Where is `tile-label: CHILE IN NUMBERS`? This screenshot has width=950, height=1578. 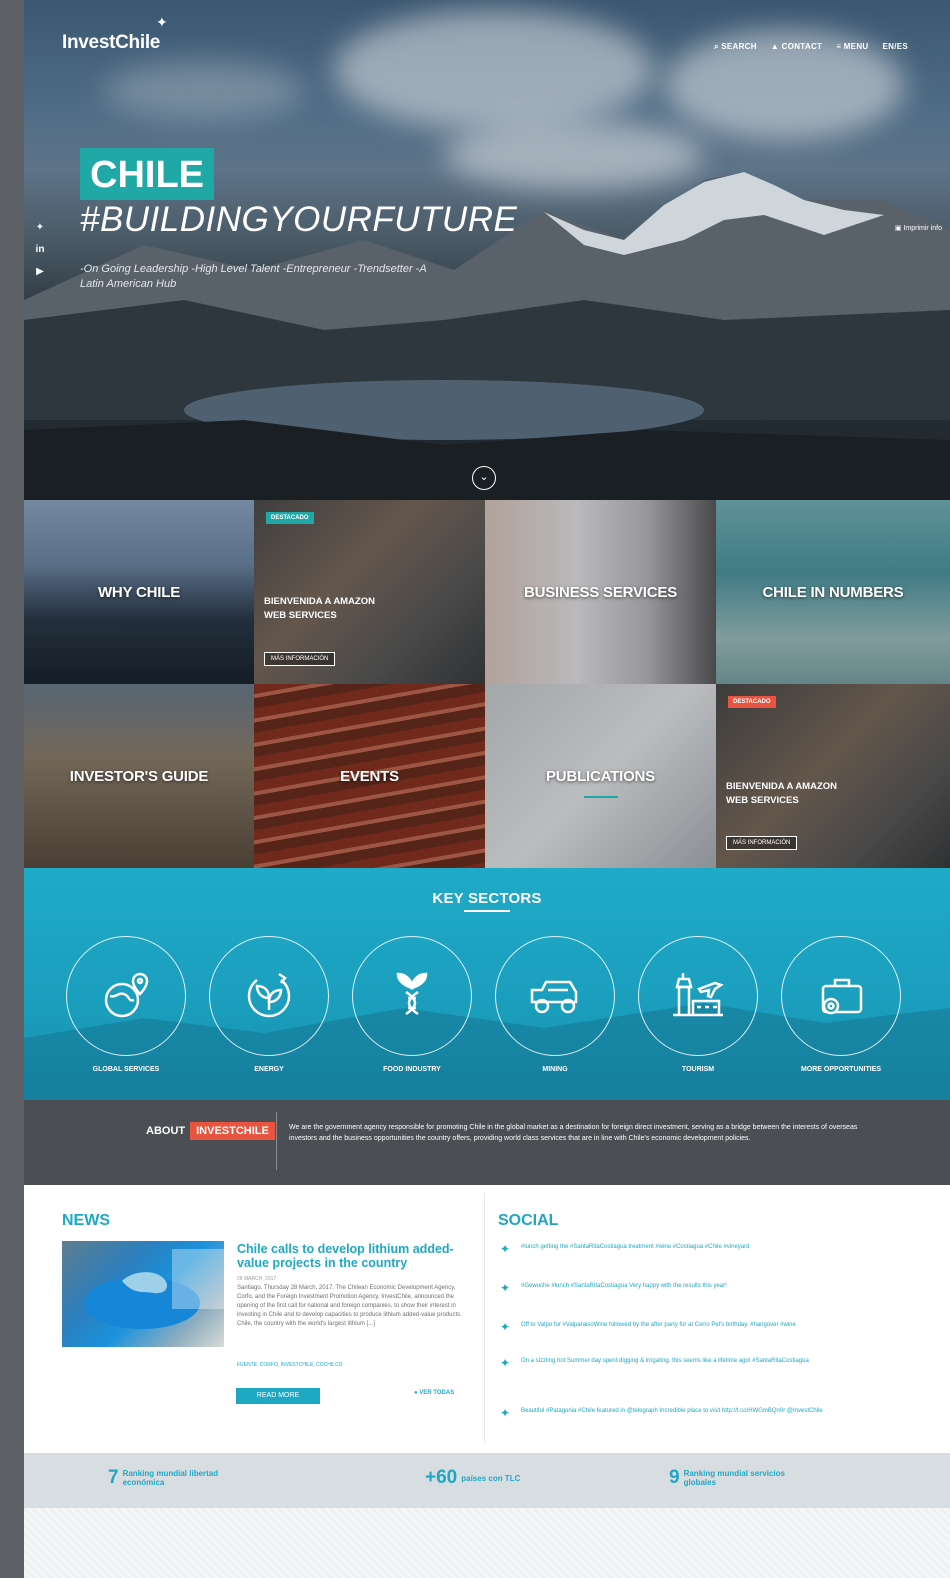 tile-label: CHILE IN NUMBERS is located at coordinates (833, 592).